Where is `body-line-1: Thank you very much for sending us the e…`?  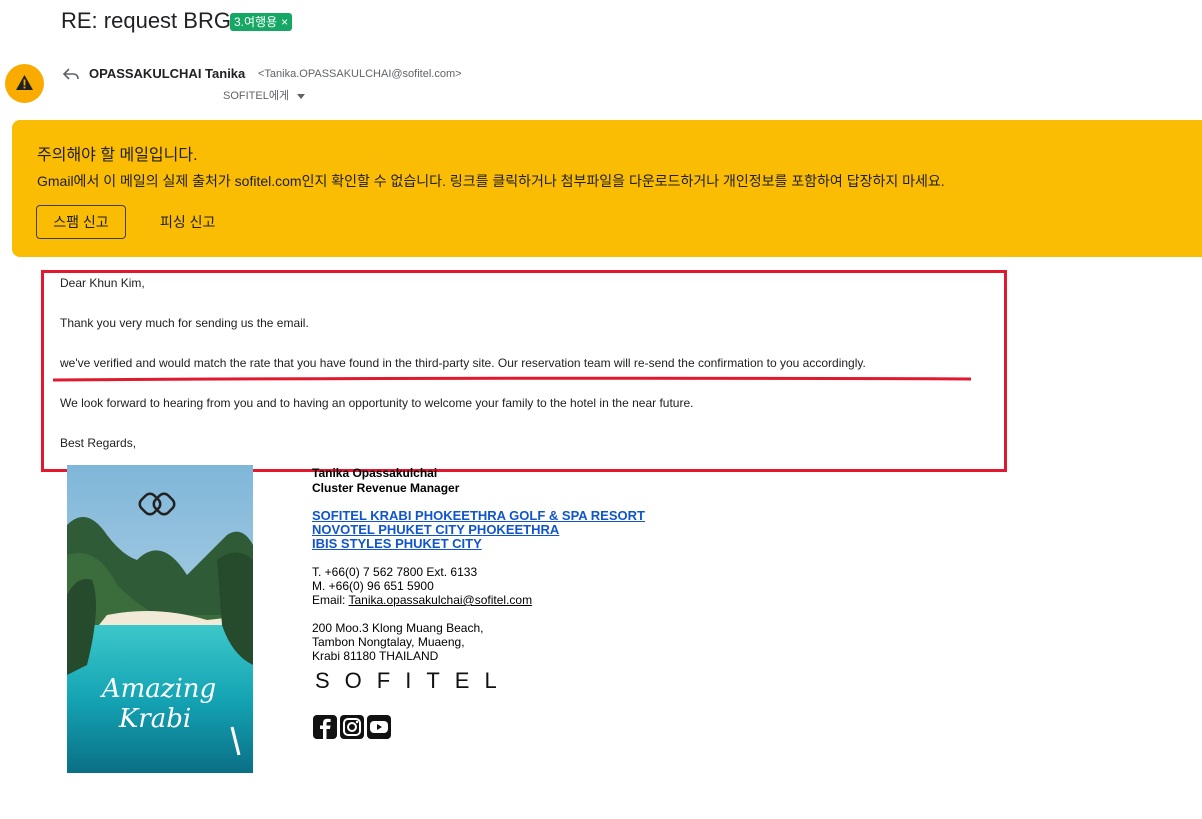
body-line-1: Thank you very much for sending us the e… is located at coordinates (184, 323).